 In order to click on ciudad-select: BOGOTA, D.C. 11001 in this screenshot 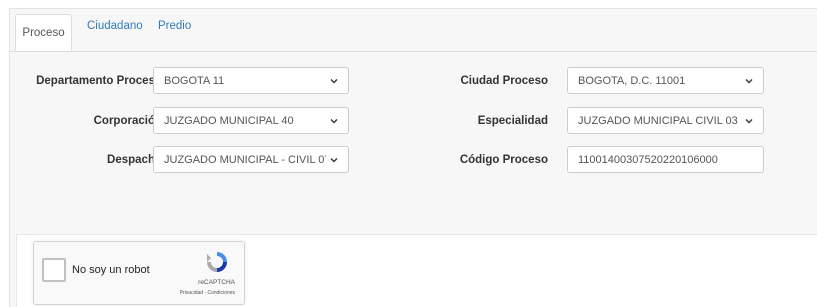, I will do `click(665, 80)`.